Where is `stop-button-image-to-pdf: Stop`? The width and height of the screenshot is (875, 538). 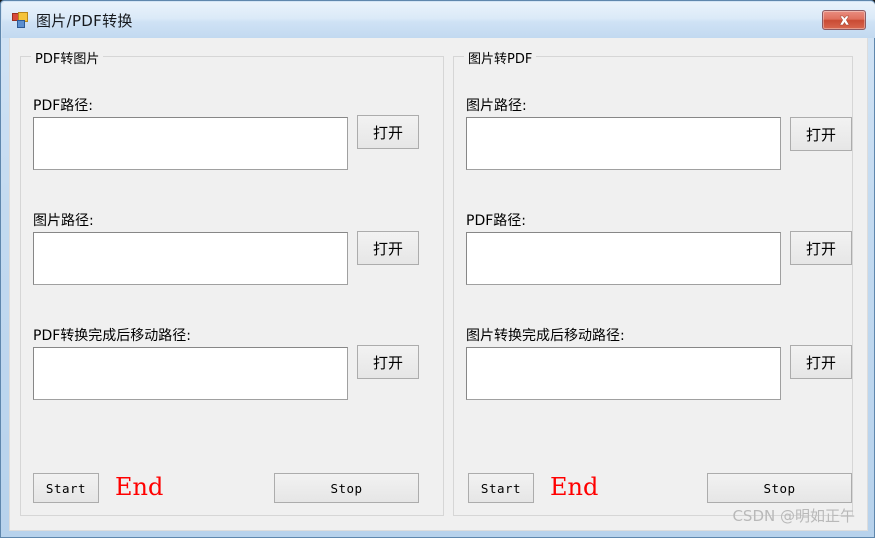
stop-button-image-to-pdf: Stop is located at coordinates (779, 488).